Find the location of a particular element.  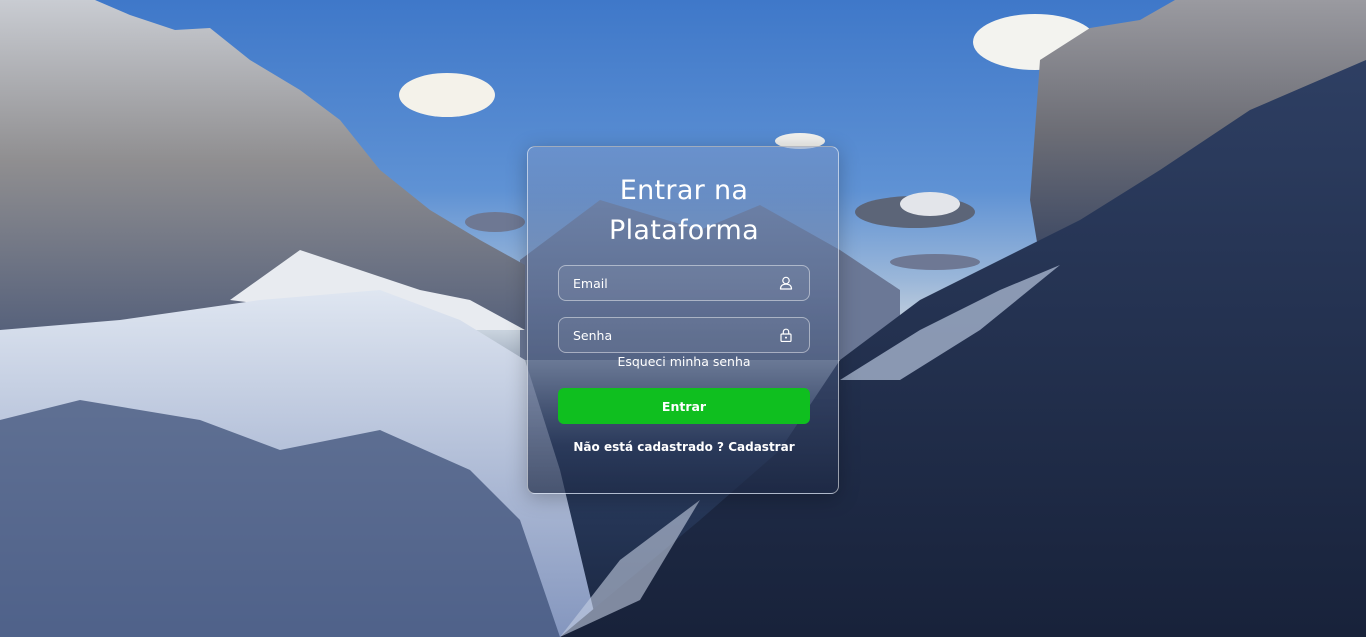

forgot-password-link: Esqueci minha senha is located at coordinates (684, 361).